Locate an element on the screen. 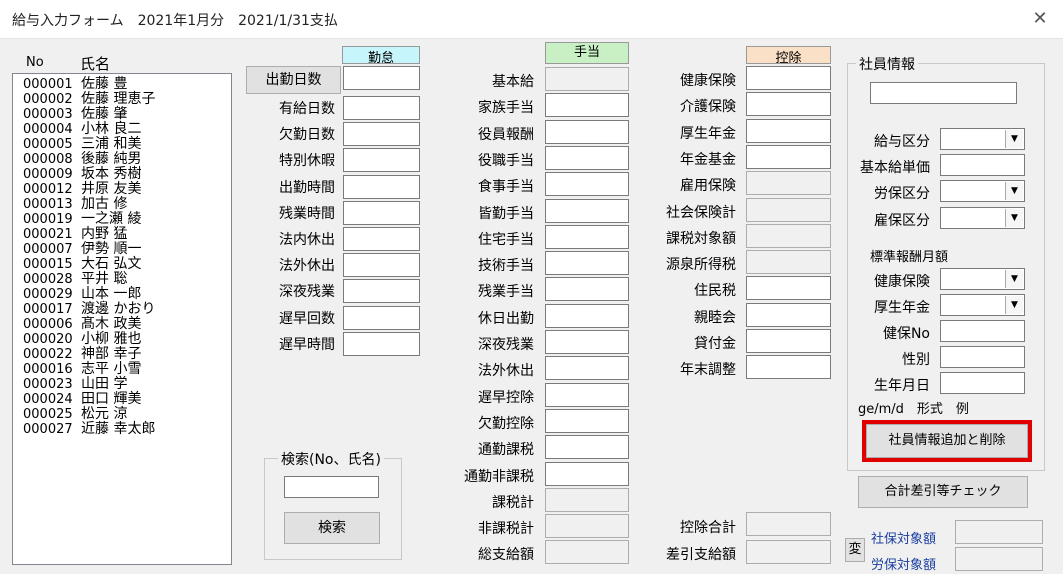 This screenshot has width=1063, height=574. list-item: 000007 伊勢 順一 is located at coordinates (82, 249).